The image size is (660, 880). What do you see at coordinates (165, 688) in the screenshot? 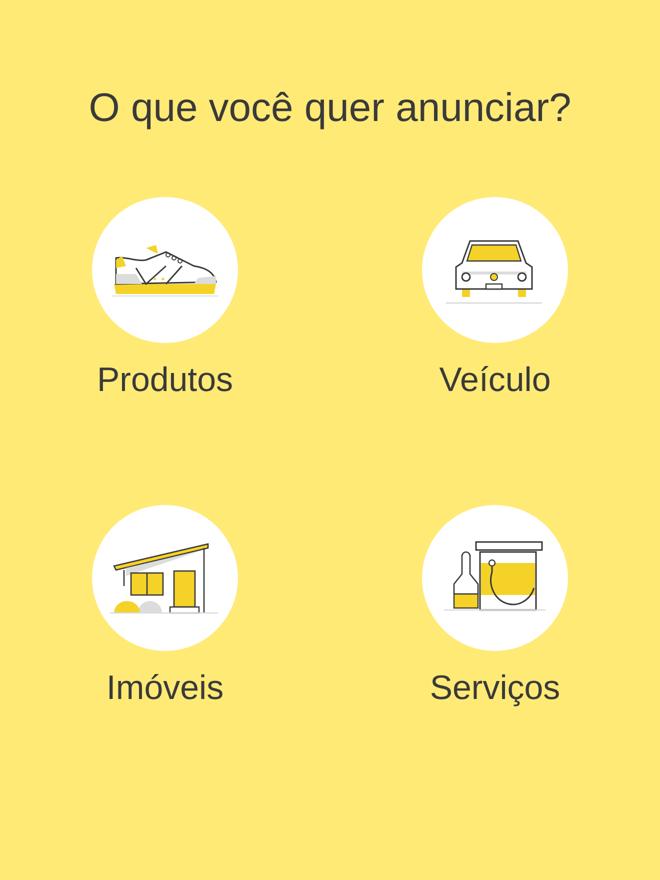
I see `category-label: Imóveis` at bounding box center [165, 688].